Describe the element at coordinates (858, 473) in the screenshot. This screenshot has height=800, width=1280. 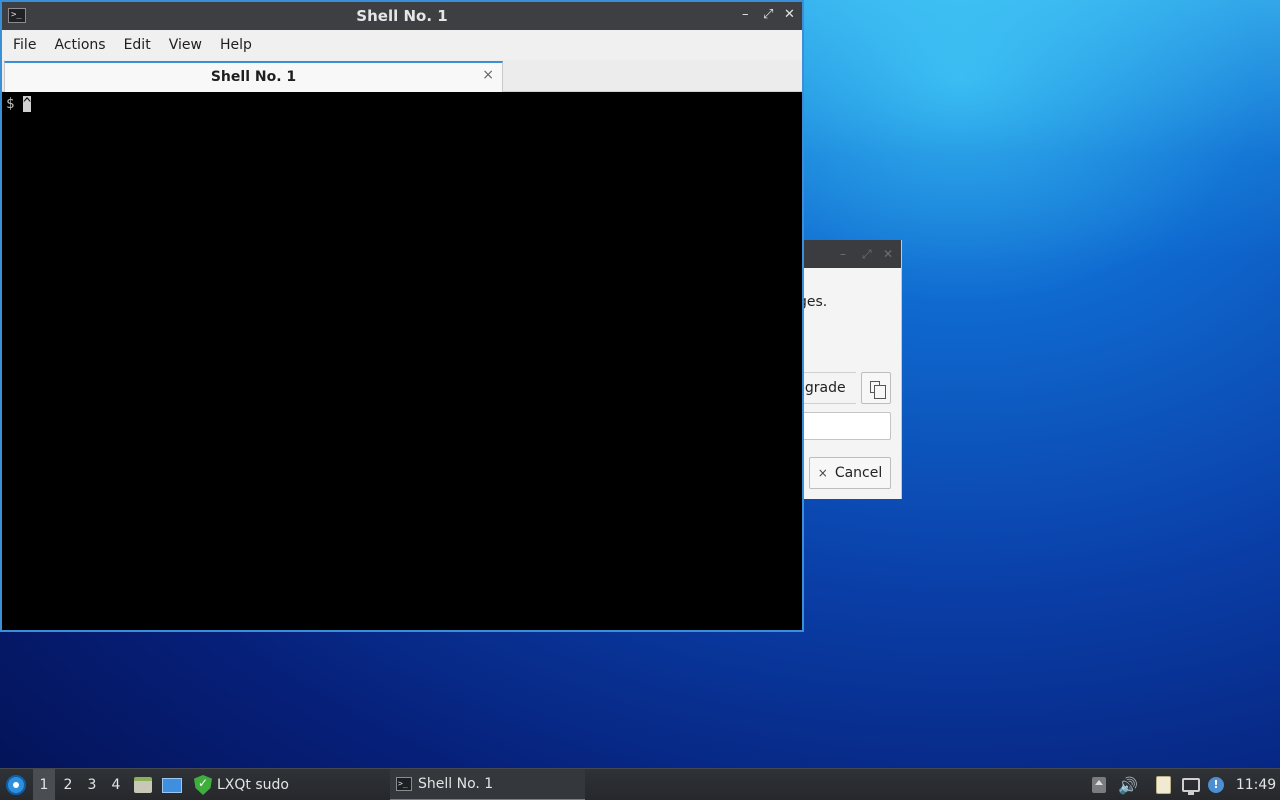
I see `cancel-label: Cancel` at that location.